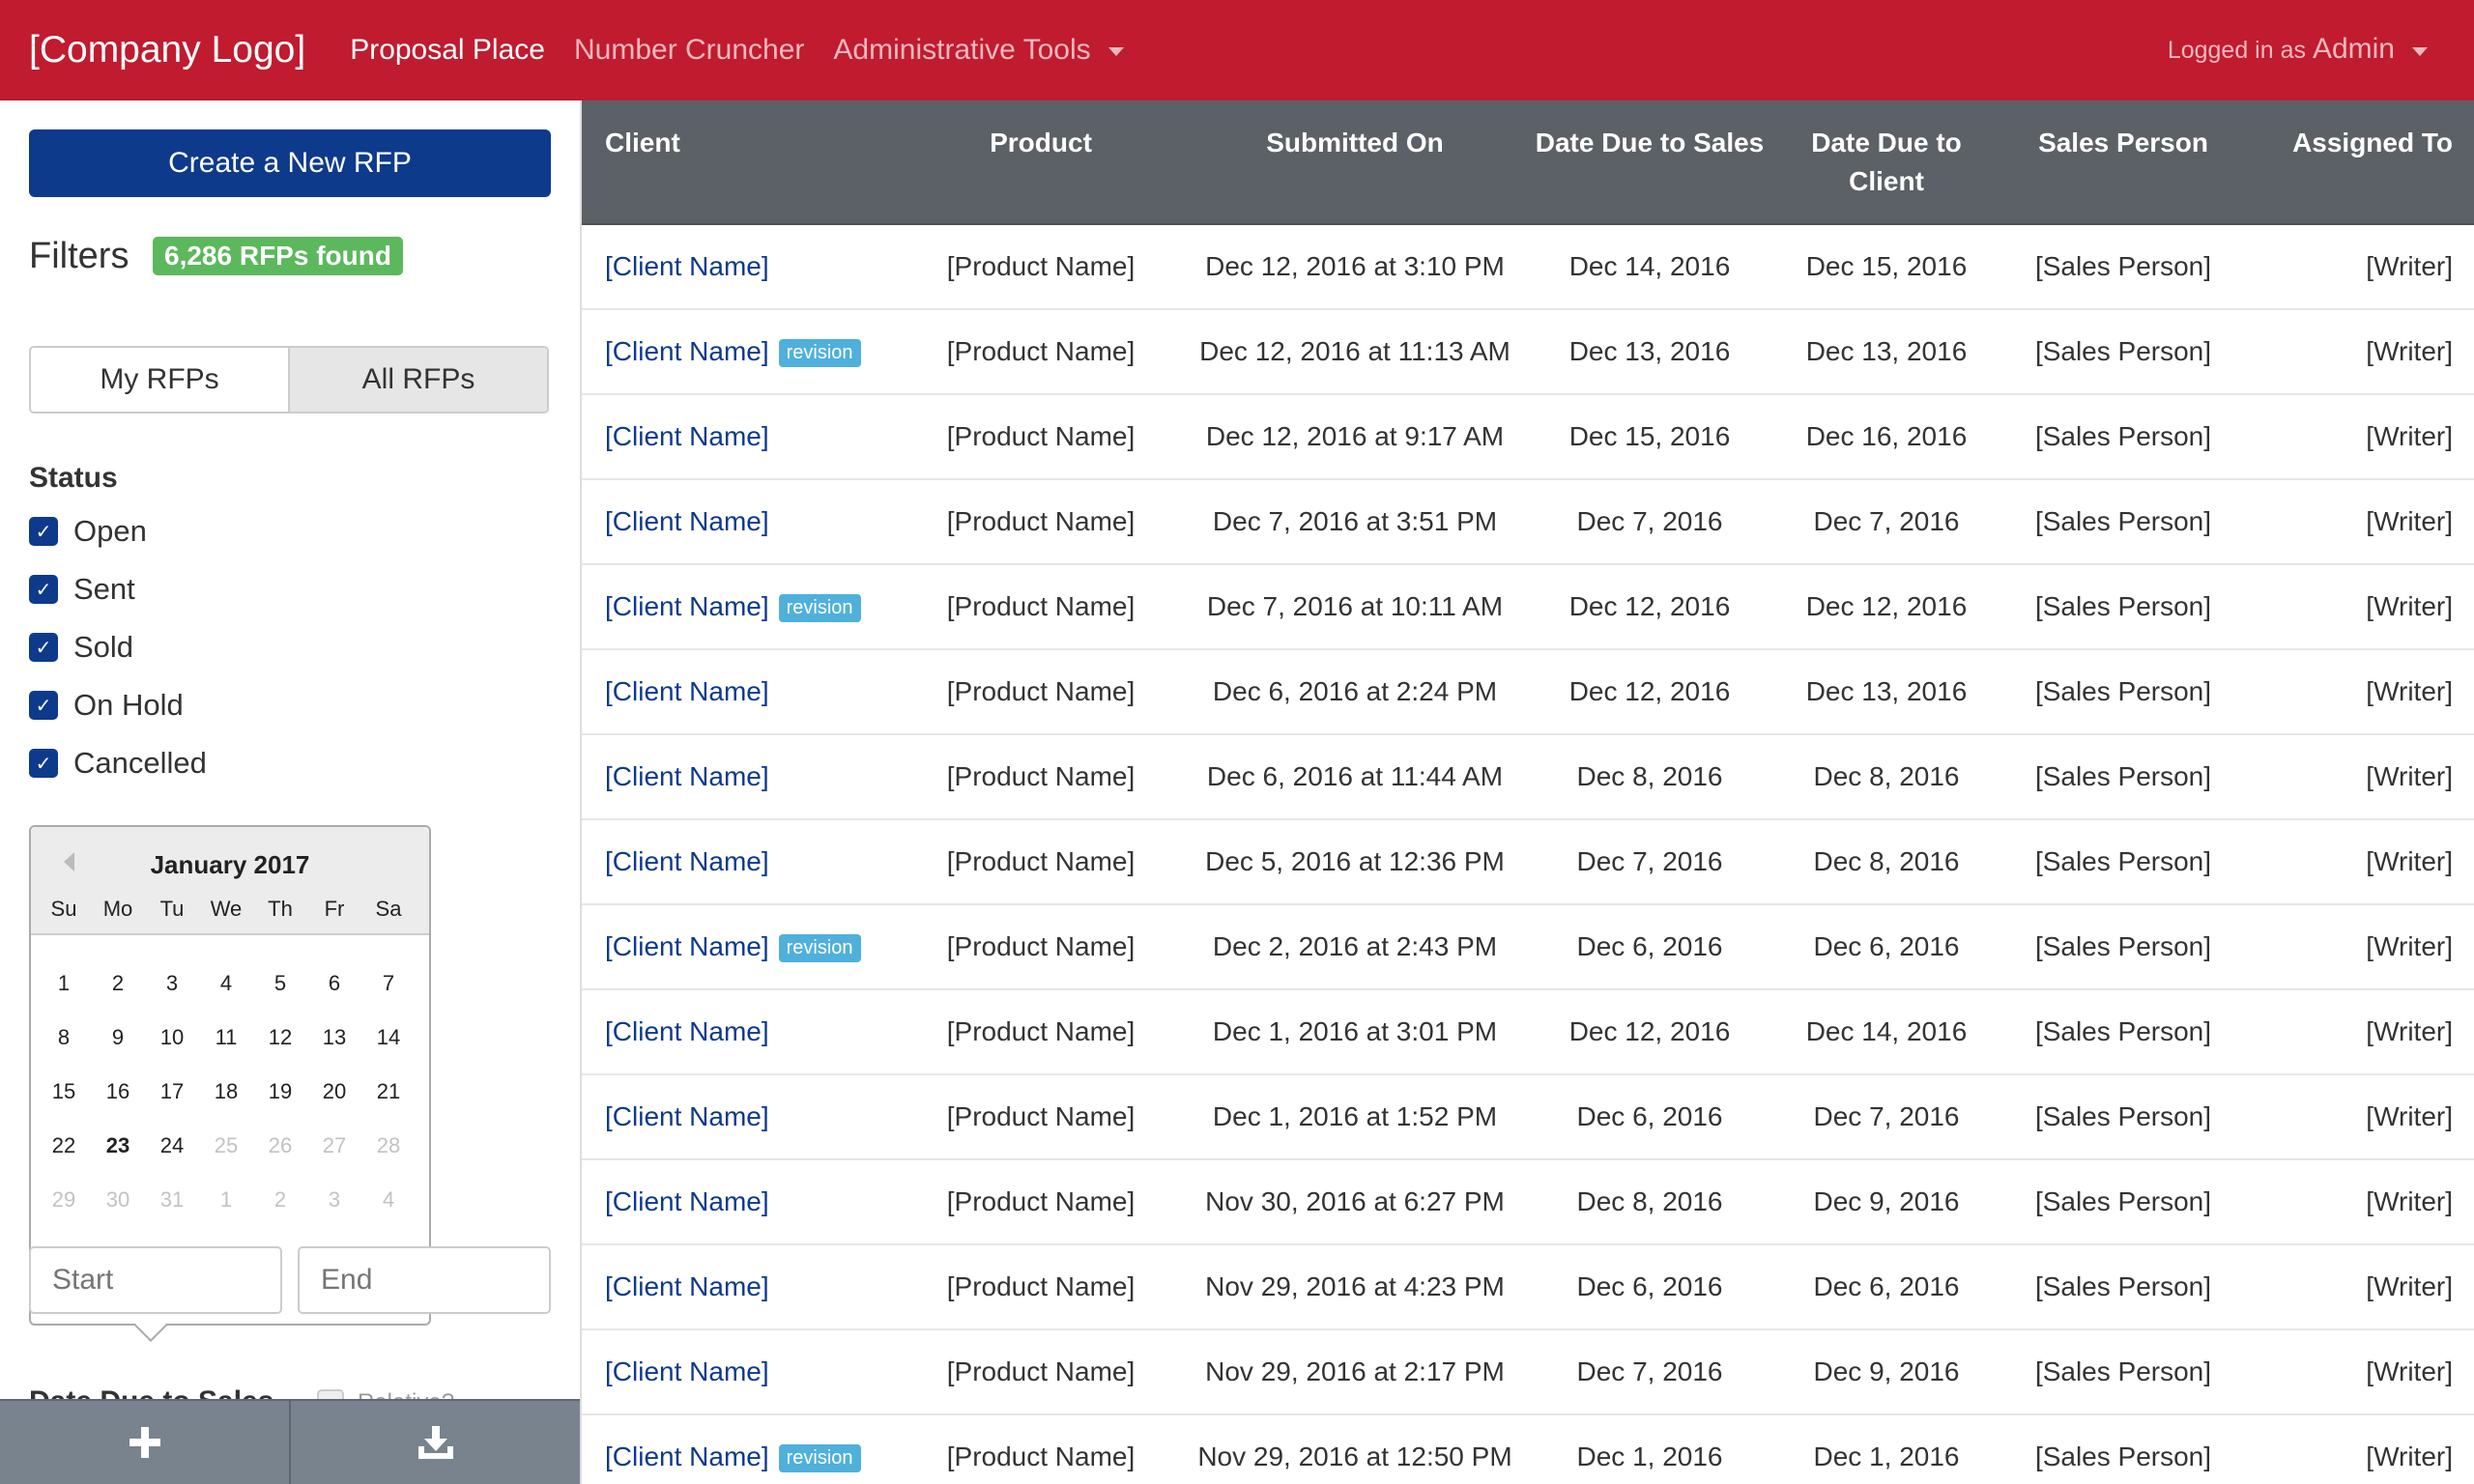 The image size is (2474, 1484). What do you see at coordinates (64, 1092) in the screenshot?
I see `calendar-day: 15` at bounding box center [64, 1092].